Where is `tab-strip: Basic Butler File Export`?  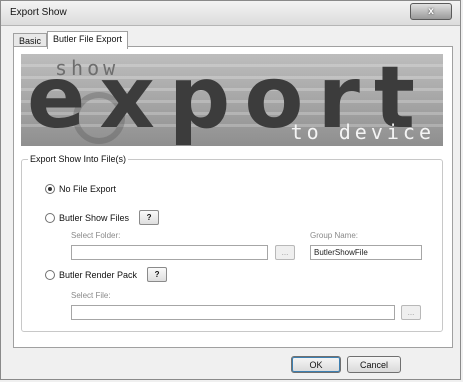
tab-strip: Basic Butler File Export is located at coordinates (71, 40).